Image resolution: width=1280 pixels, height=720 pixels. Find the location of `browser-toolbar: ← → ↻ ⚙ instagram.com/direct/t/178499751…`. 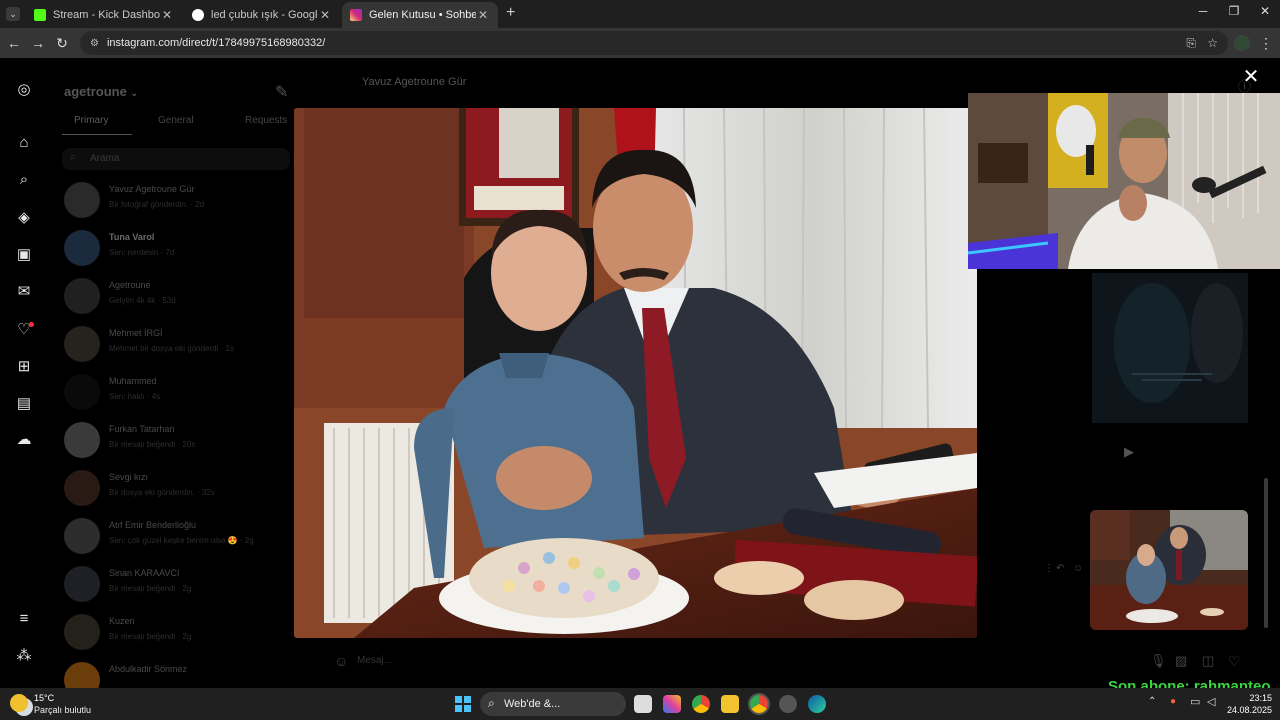

browser-toolbar: ← → ↻ ⚙ instagram.com/direct/t/178499751… is located at coordinates (640, 43).